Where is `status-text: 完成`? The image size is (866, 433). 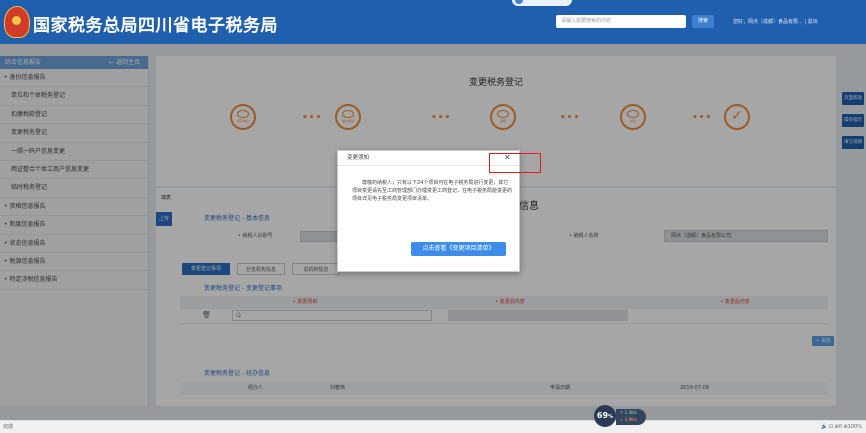 status-text: 完成 is located at coordinates (8, 427).